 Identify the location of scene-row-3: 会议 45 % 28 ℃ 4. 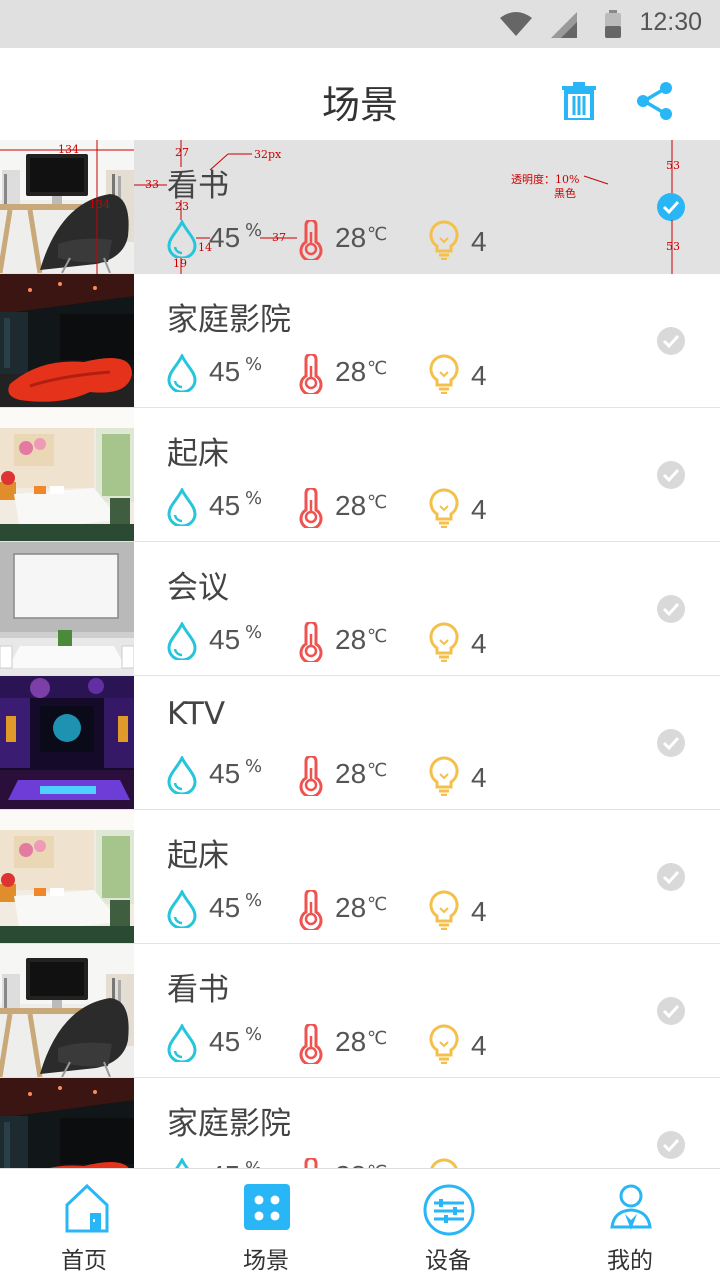
(360, 609).